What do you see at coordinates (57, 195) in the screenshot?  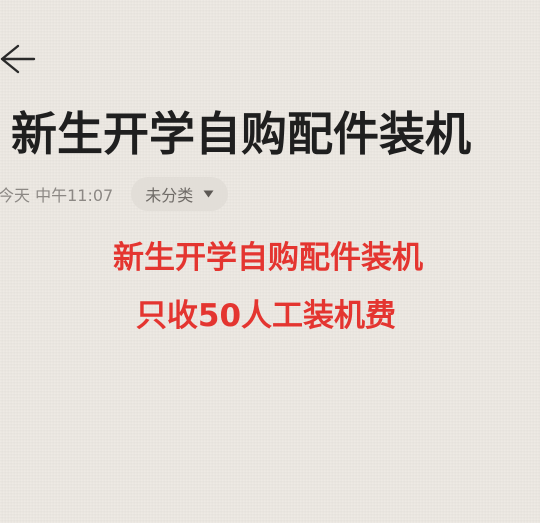 I see `timestamp: 今天 中午11:07` at bounding box center [57, 195].